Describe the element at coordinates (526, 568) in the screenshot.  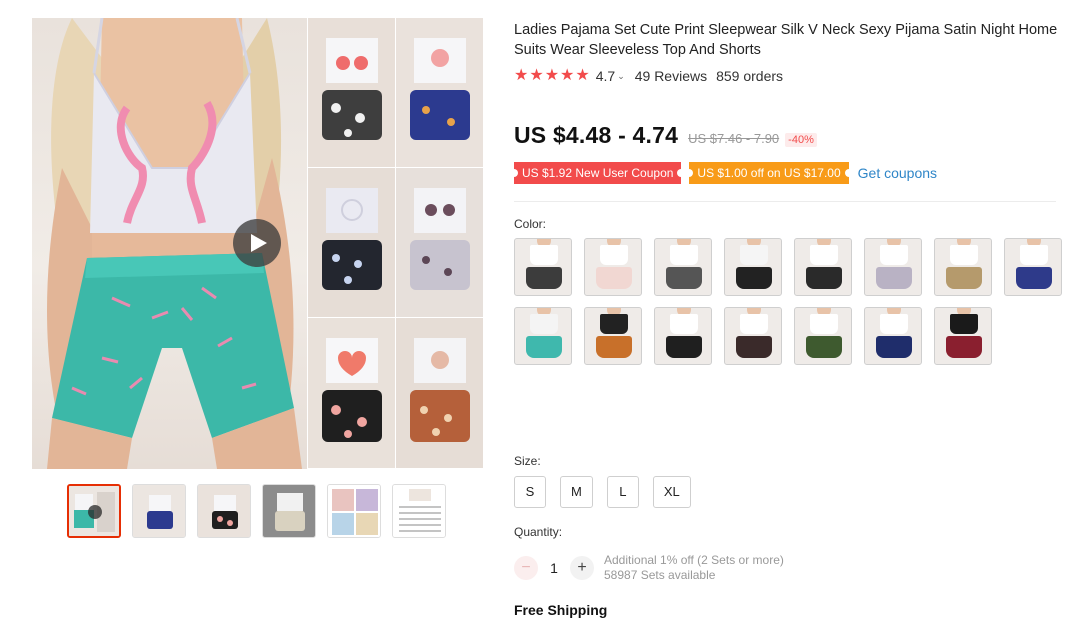
I see `decrease-quantity-button: −` at that location.